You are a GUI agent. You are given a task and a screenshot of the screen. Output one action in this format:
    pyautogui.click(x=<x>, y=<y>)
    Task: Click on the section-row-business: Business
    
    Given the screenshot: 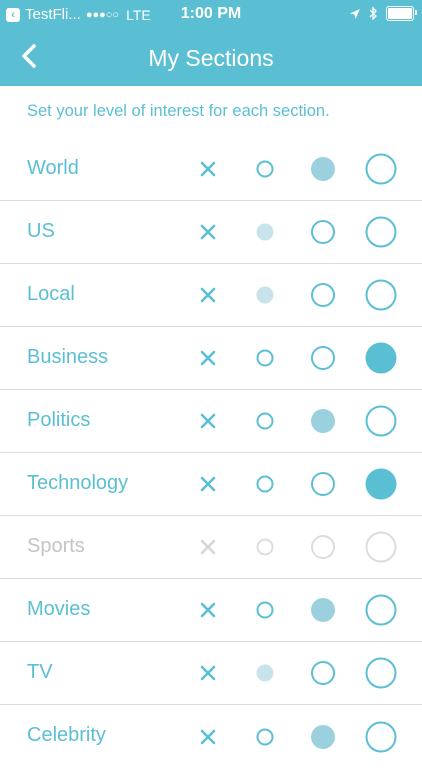 What is the action you would take?
    pyautogui.click(x=211, y=358)
    